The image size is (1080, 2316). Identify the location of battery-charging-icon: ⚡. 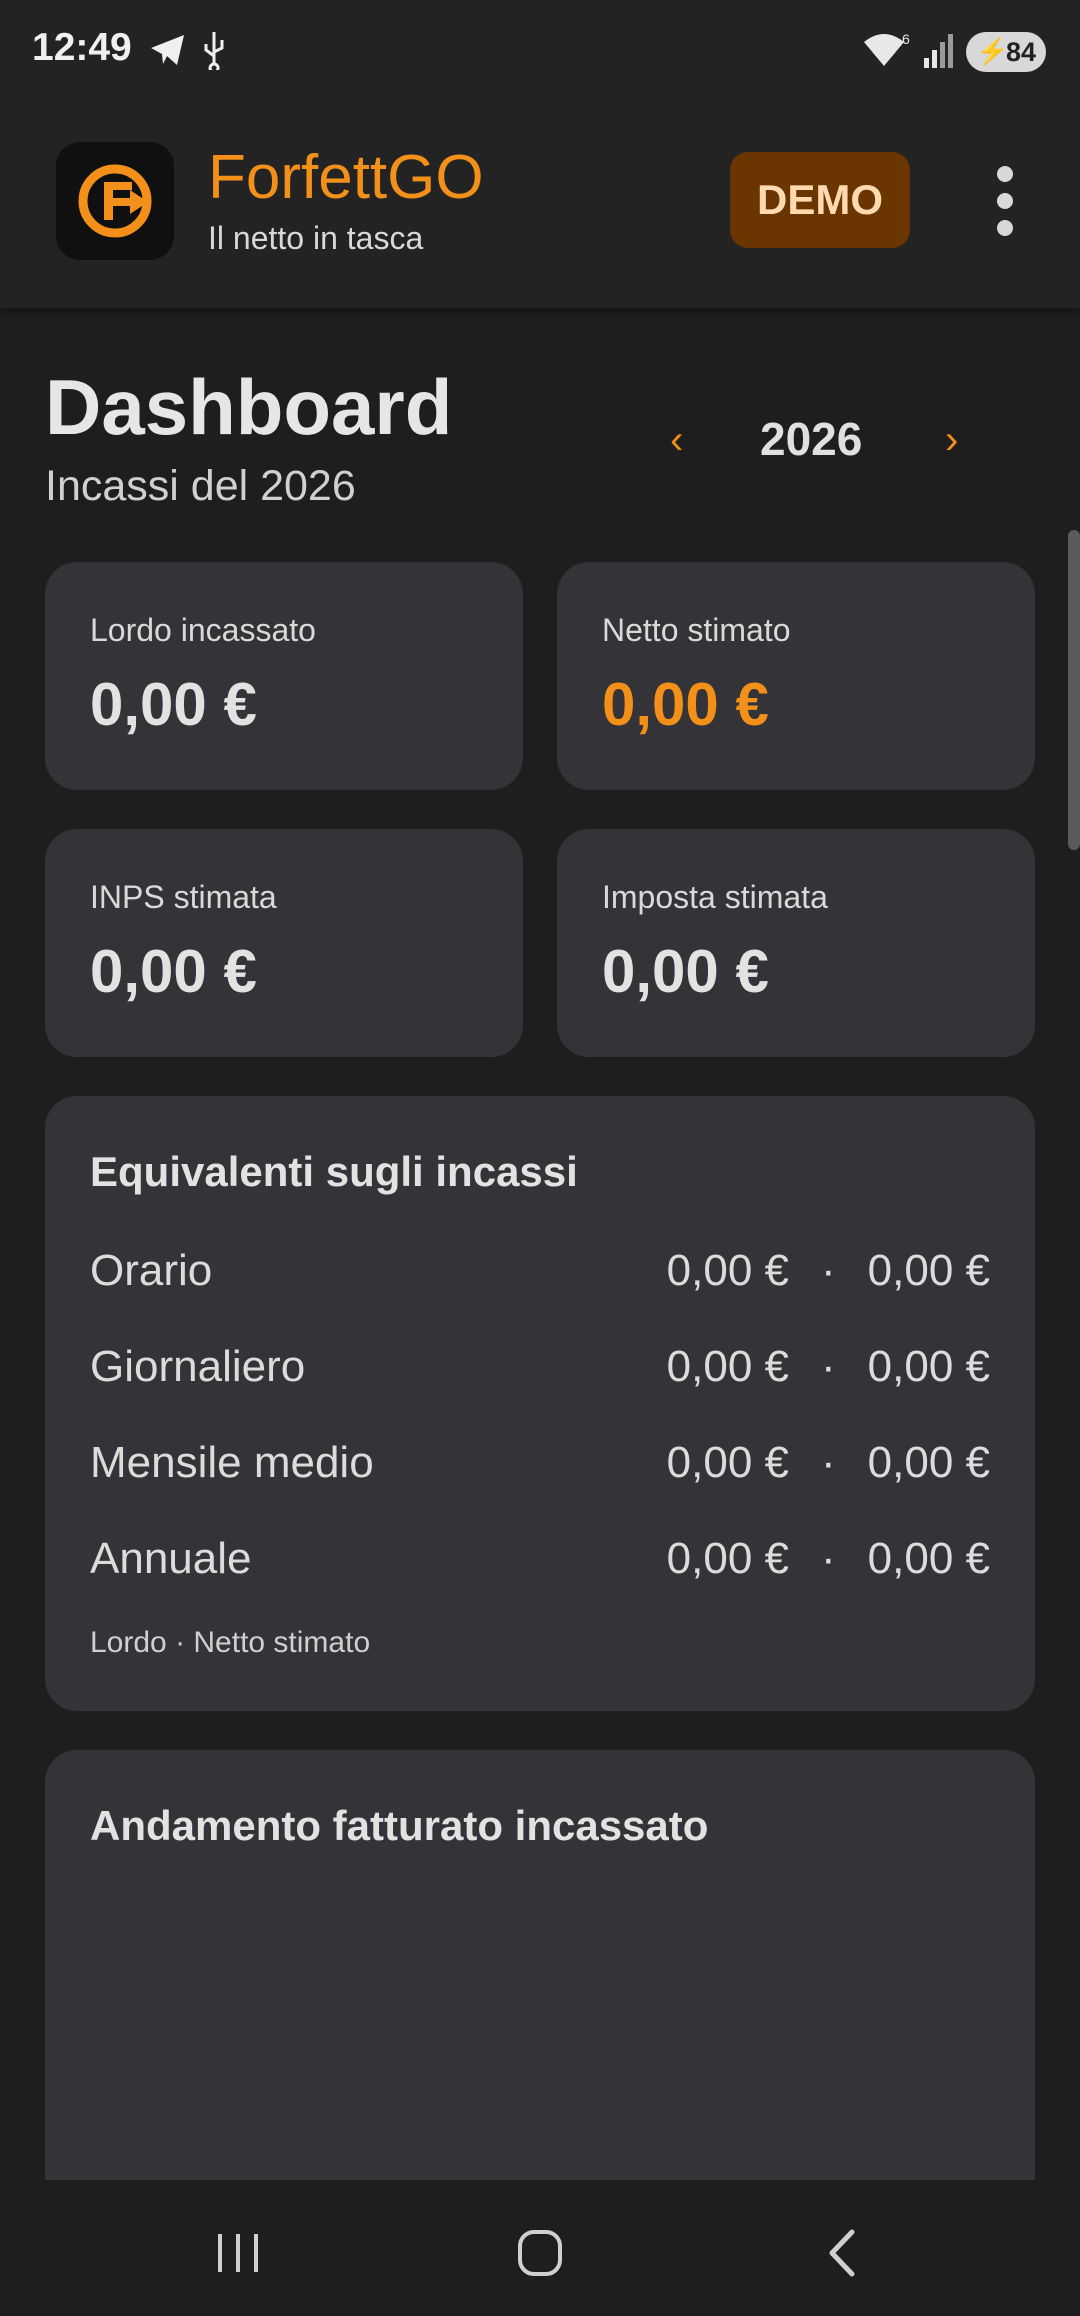
(992, 51).